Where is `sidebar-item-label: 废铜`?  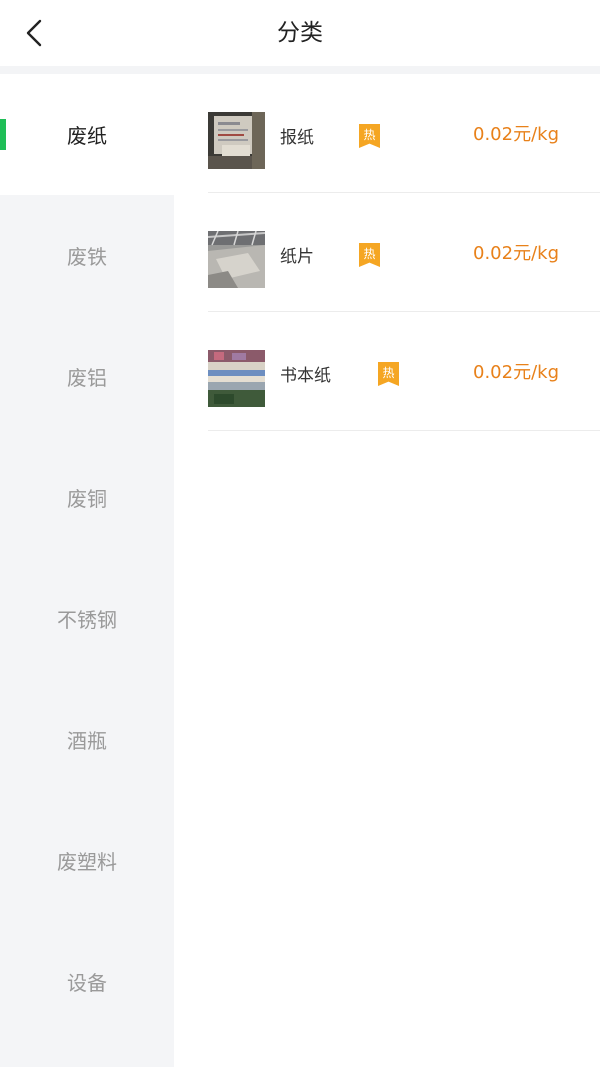
sidebar-item-label: 废铜 is located at coordinates (87, 499).